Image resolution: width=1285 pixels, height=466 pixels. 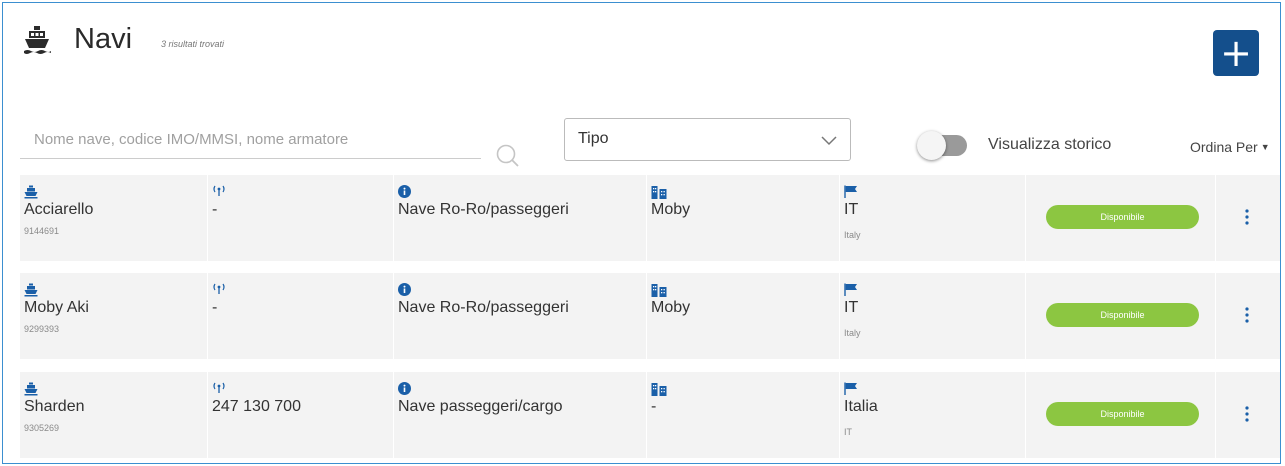 I want to click on ship-name: Sharden, so click(x=54, y=406).